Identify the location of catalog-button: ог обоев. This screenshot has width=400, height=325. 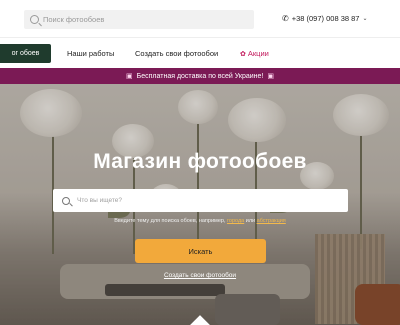
(25, 53).